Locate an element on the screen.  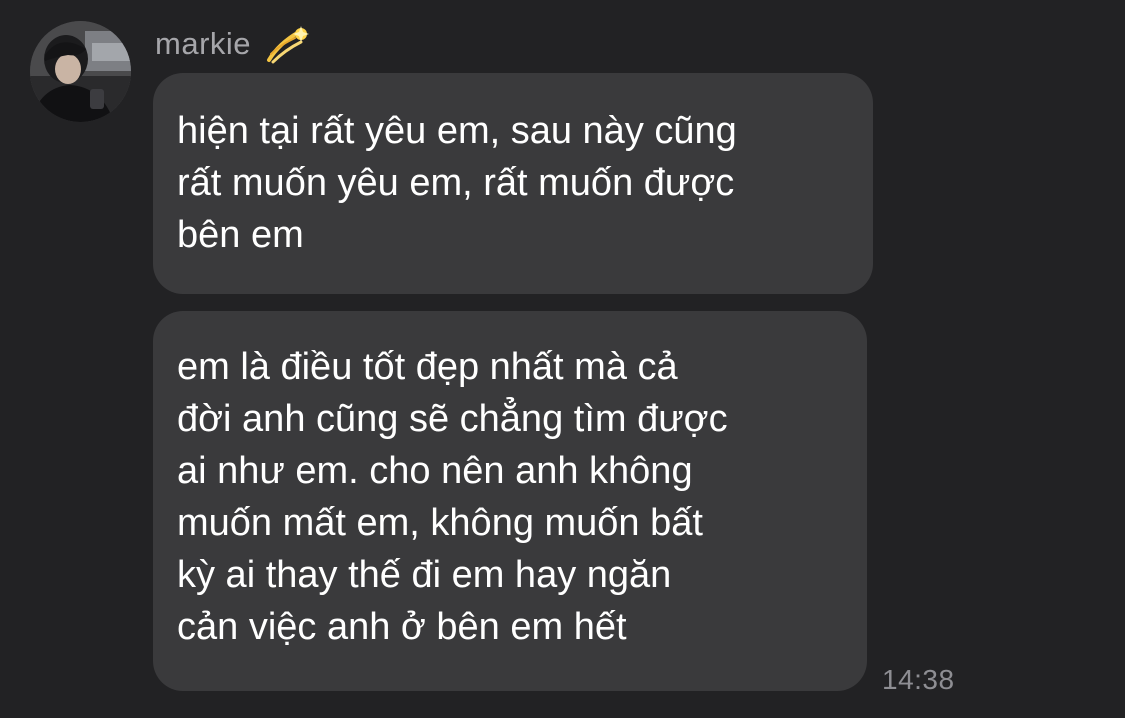
message-timestamp: 14:38 is located at coordinates (918, 679).